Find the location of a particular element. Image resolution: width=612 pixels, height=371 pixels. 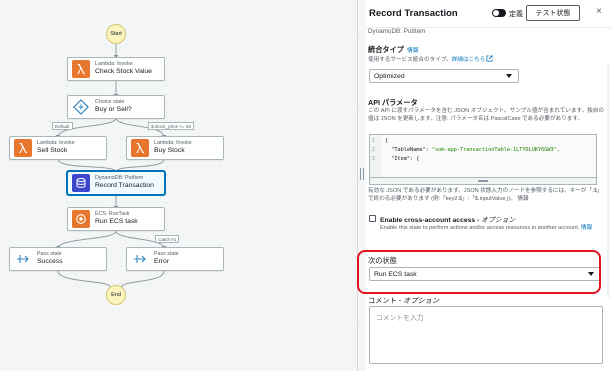

node-name: Buy or Sell? is located at coordinates (113, 110).